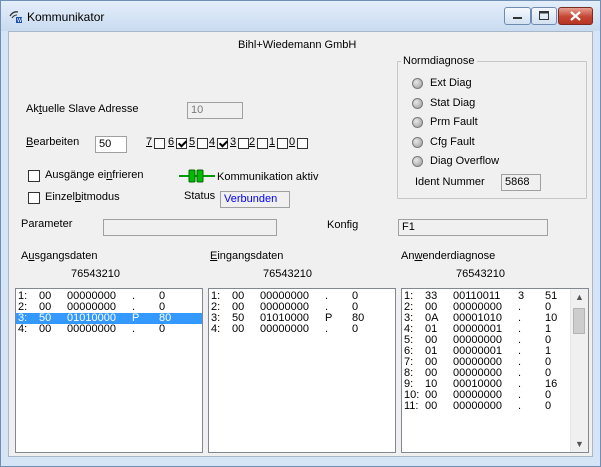  What do you see at coordinates (272, 142) in the screenshot?
I see `bit-1-label: 1` at bounding box center [272, 142].